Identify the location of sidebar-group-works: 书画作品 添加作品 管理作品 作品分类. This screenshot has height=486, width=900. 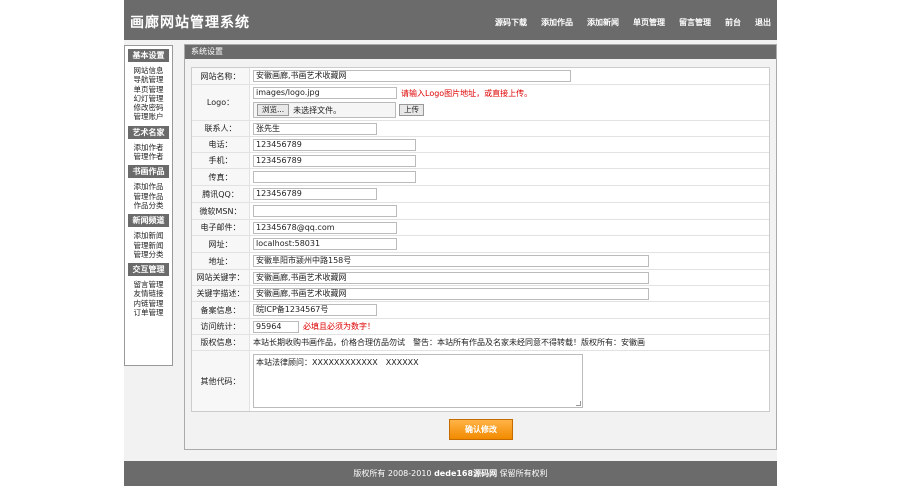
(148, 187).